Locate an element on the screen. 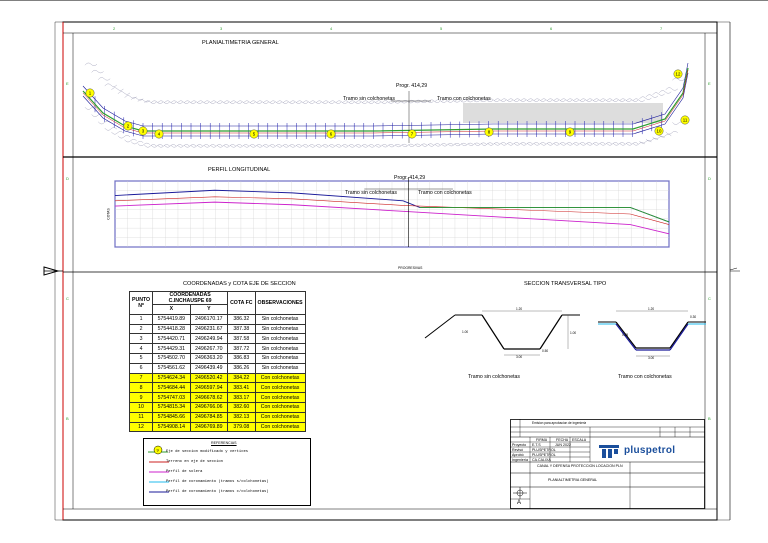 Image resolution: width=768 pixels, height=543 pixels. plan-point-marker: 2 is located at coordinates (128, 126).